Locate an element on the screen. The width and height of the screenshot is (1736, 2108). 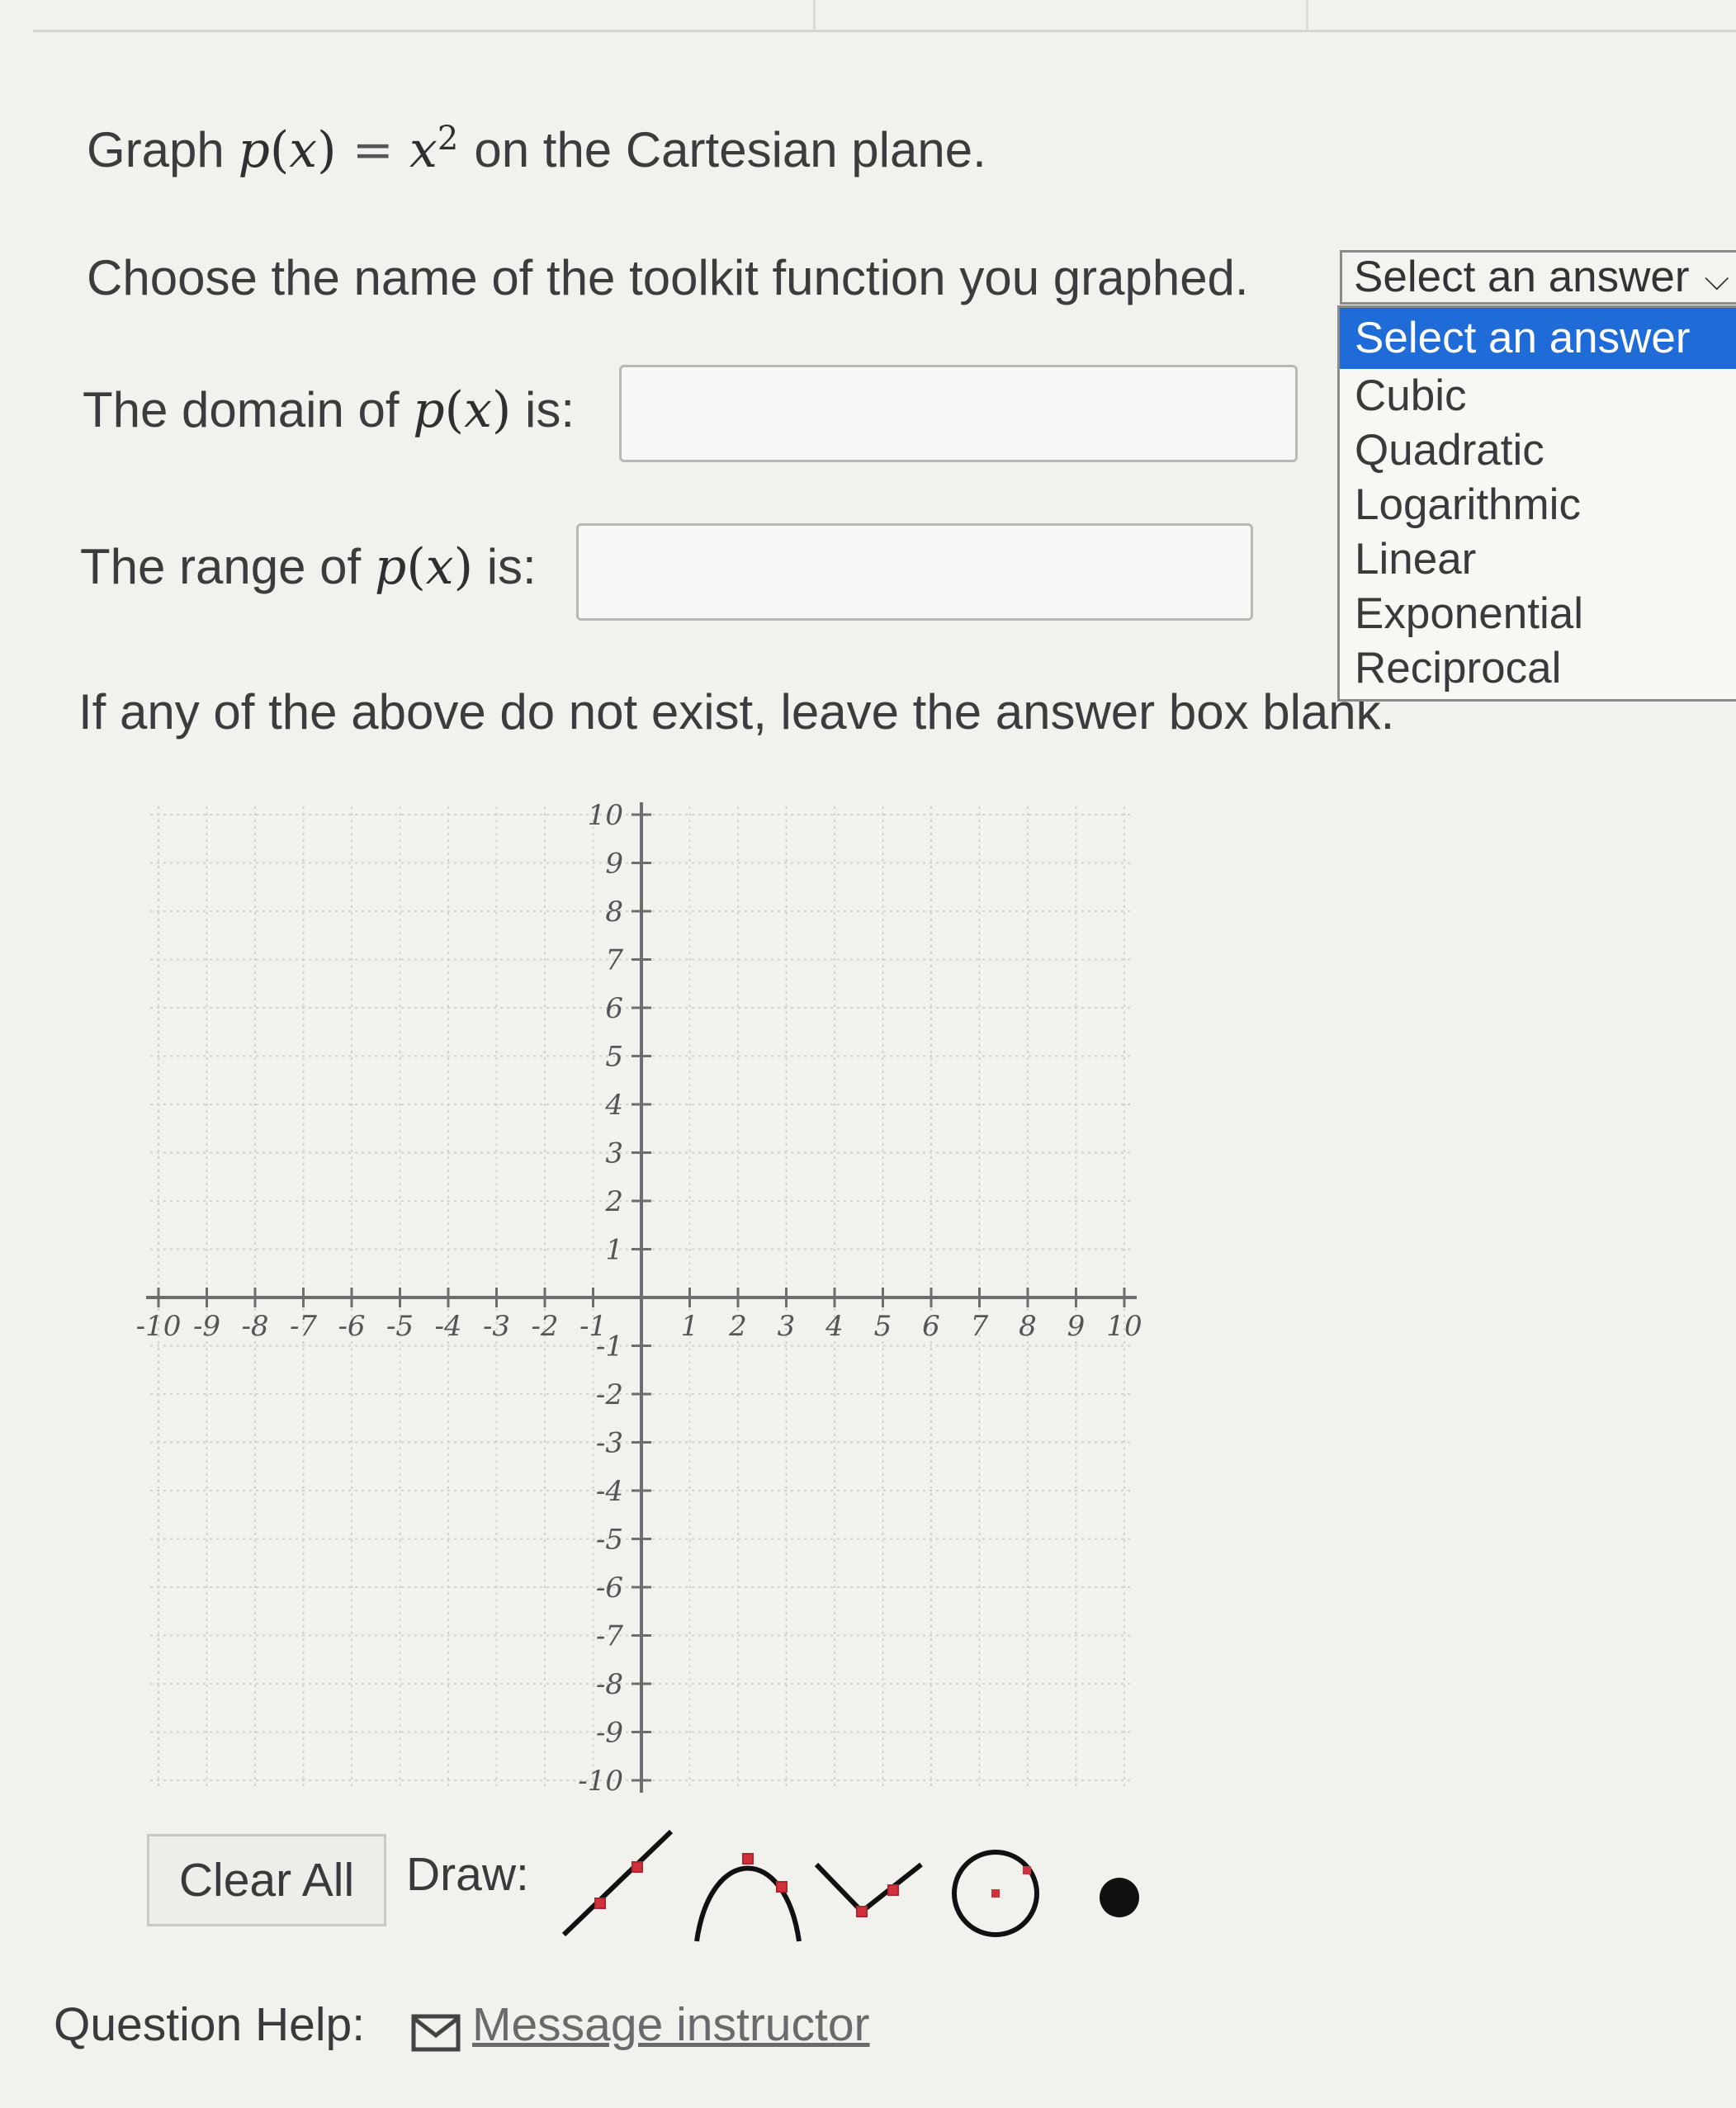
y-tick-label: 5 is located at coordinates (614, 1057).